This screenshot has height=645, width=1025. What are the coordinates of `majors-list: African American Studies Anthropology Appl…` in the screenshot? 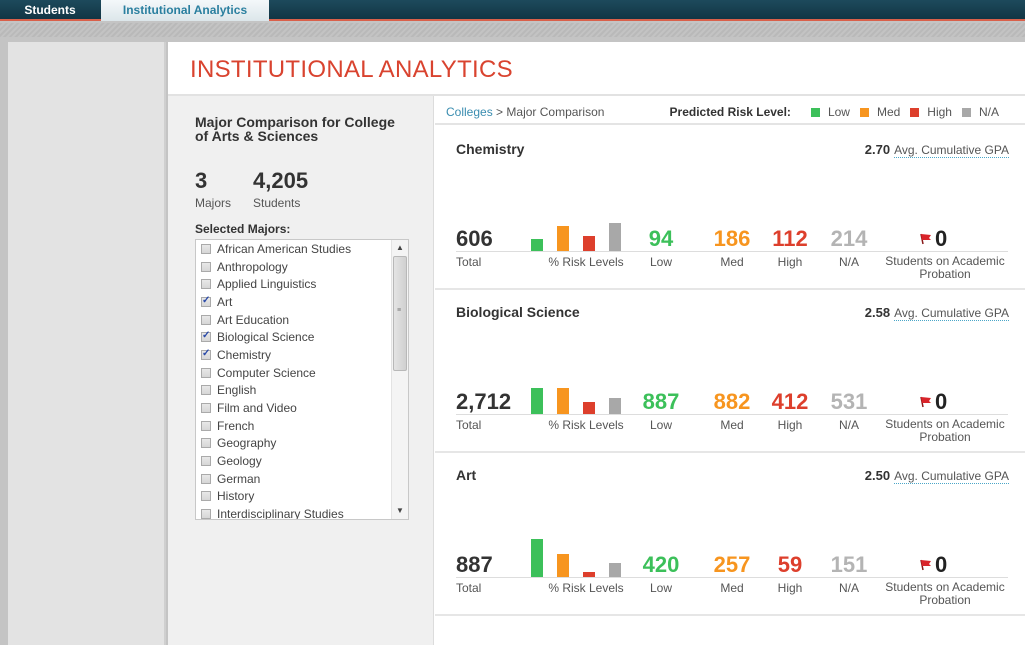 It's located at (294, 379).